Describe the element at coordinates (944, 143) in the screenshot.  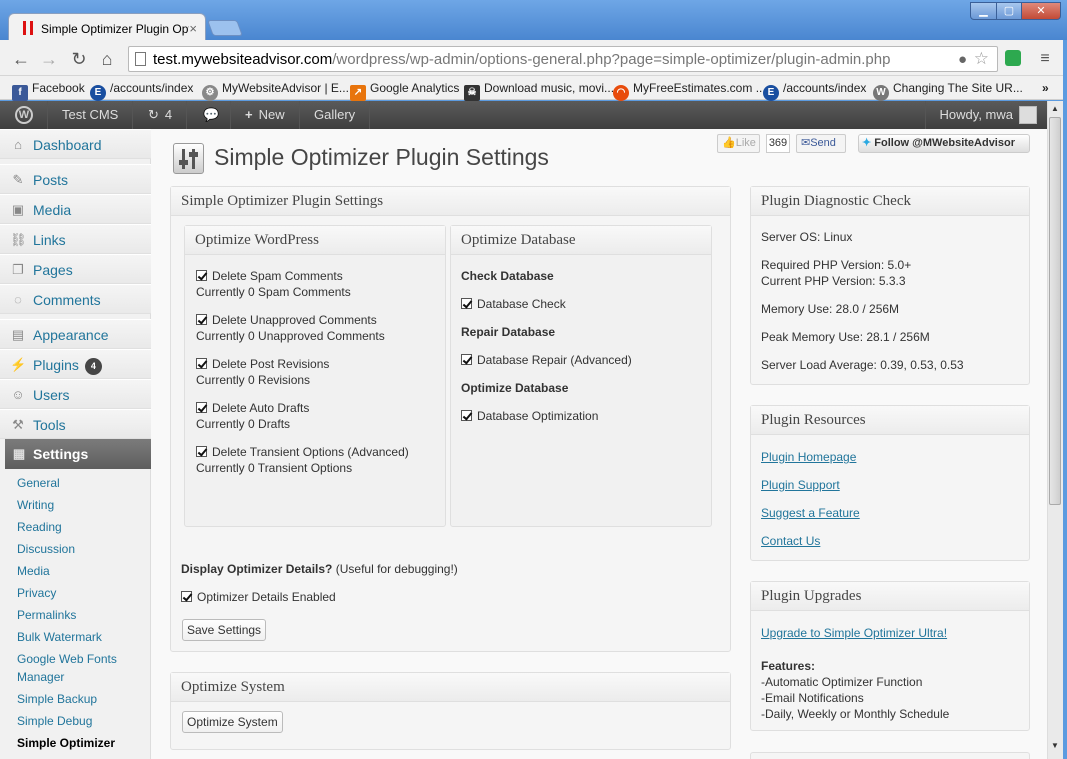
I see `twitter-follow-button: ✦ Follow @MWebsiteAdvisor` at that location.